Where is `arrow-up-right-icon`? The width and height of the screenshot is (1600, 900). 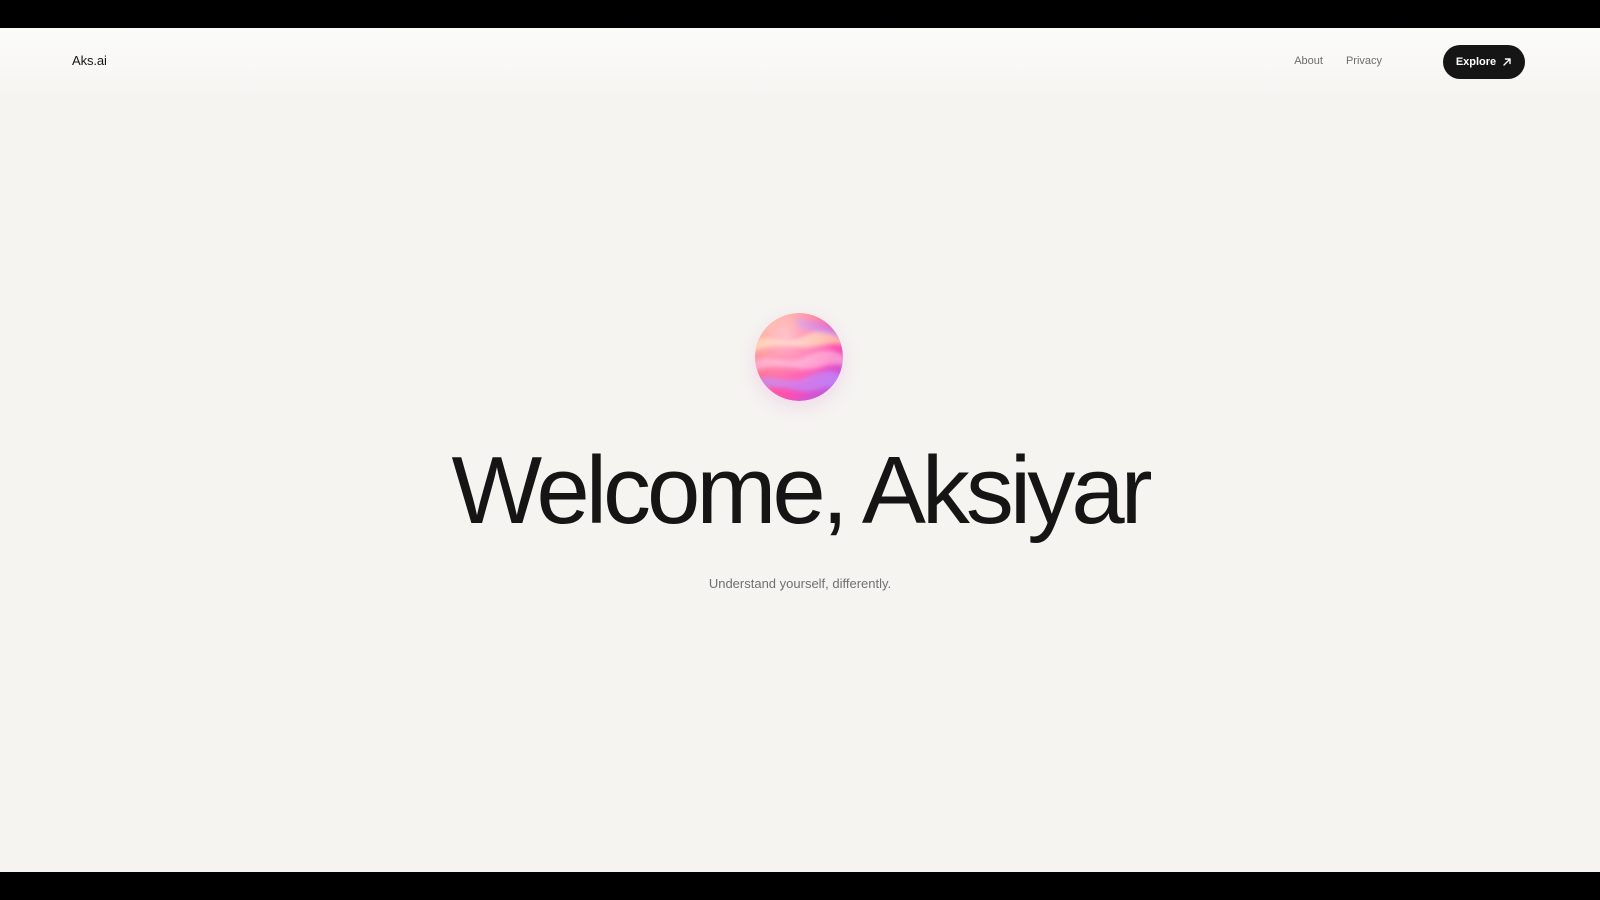 arrow-up-right-icon is located at coordinates (1507, 62).